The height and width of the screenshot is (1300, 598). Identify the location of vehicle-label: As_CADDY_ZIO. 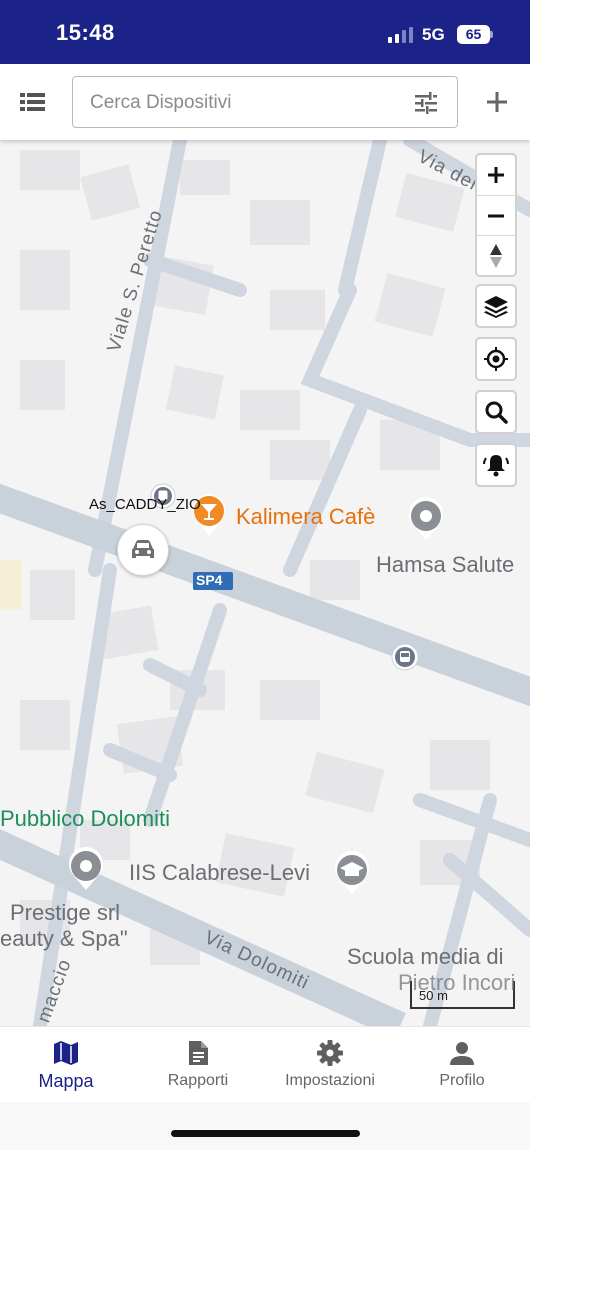
(145, 504).